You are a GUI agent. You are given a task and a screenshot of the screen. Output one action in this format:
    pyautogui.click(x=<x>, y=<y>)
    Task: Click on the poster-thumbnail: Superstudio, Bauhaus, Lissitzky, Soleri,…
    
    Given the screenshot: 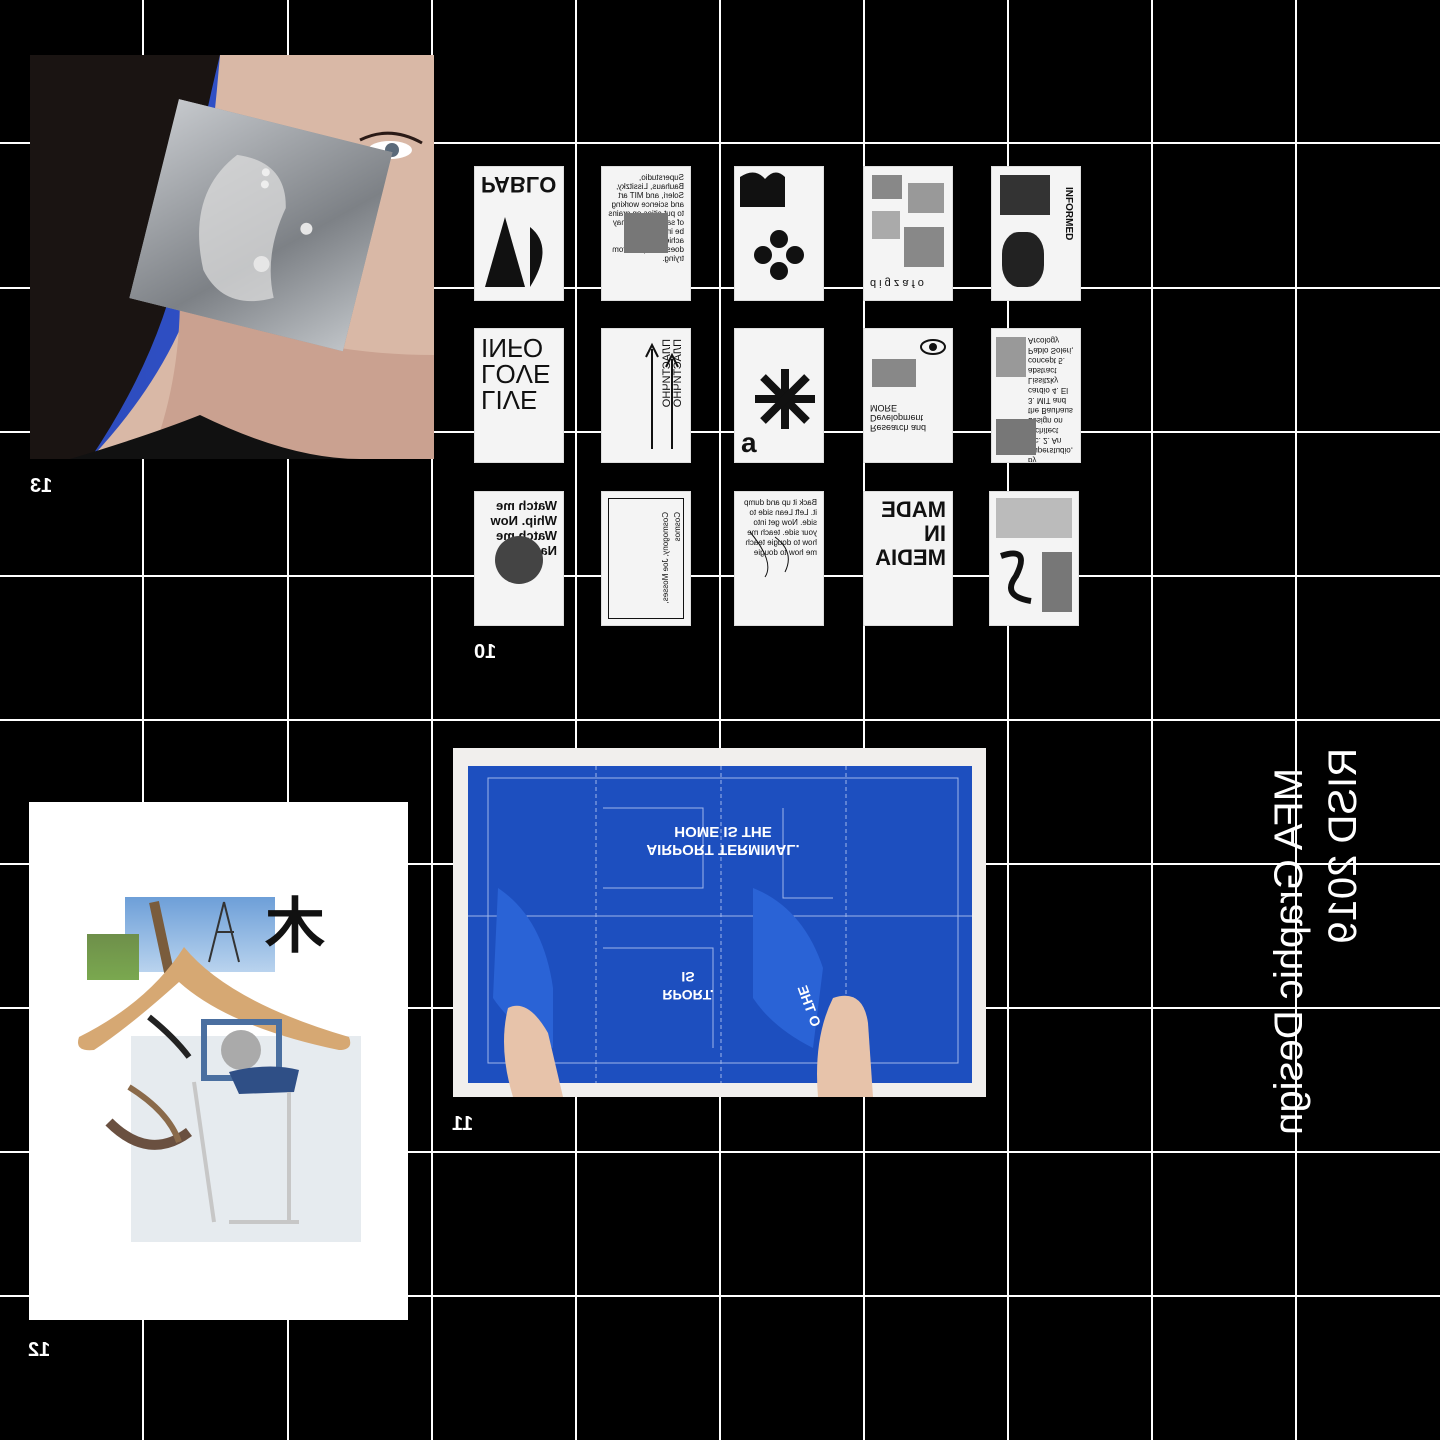 What is the action you would take?
    pyautogui.click(x=646, y=233)
    